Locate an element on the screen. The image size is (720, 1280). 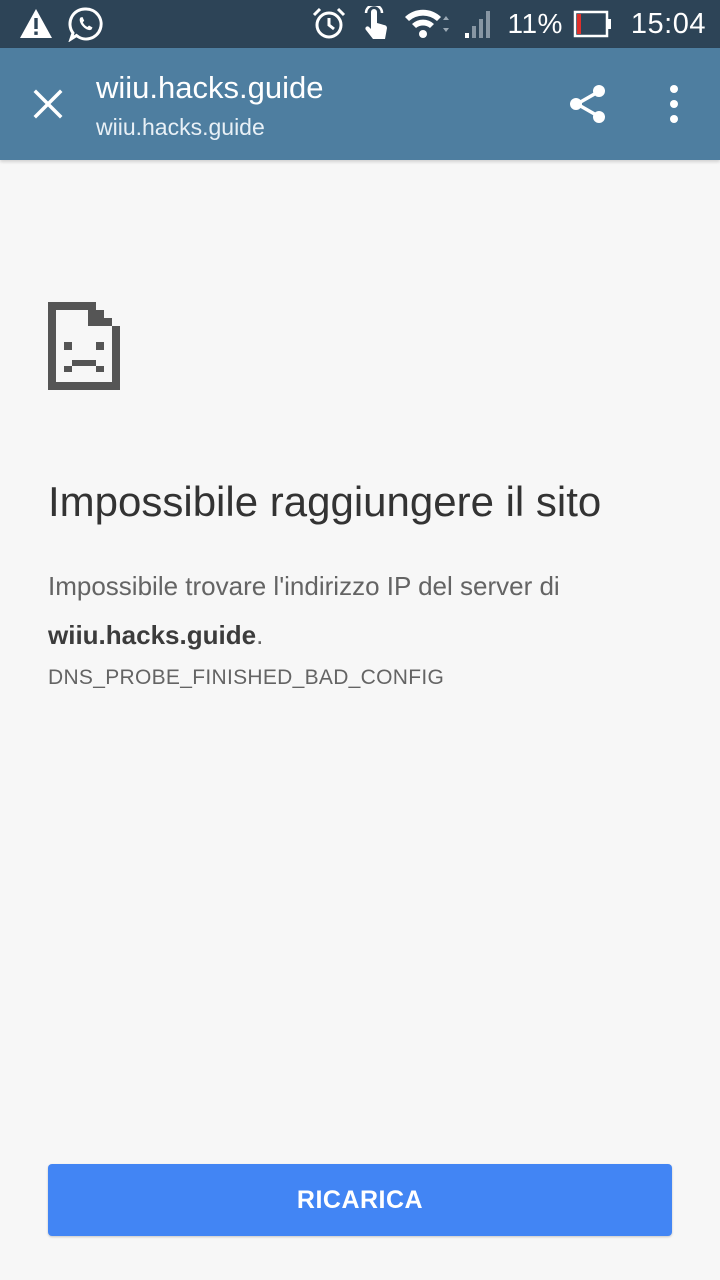
more-options-button is located at coordinates (674, 104).